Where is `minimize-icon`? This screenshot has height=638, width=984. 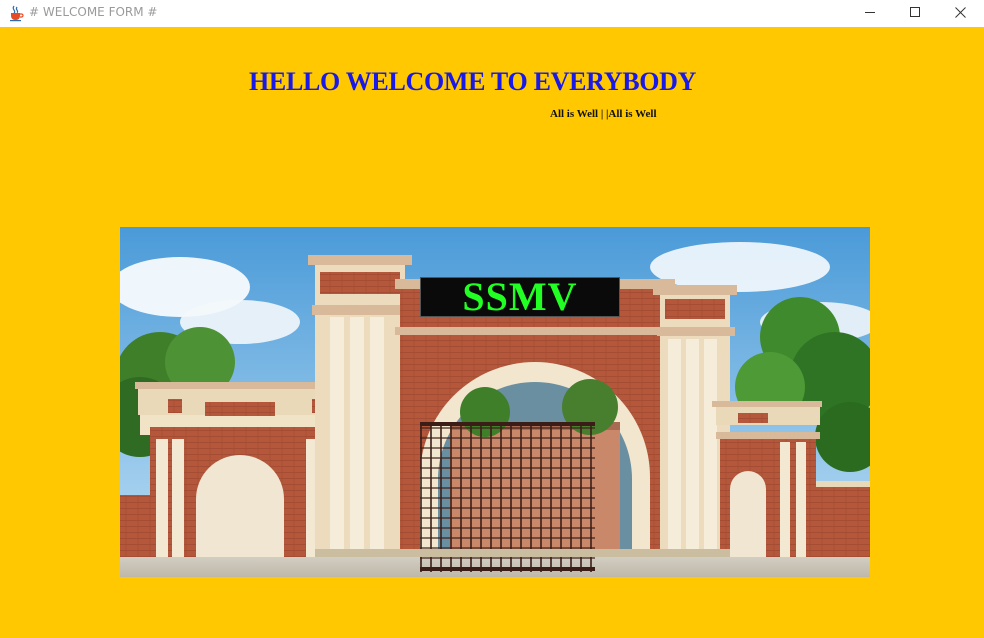
minimize-icon is located at coordinates (870, 12).